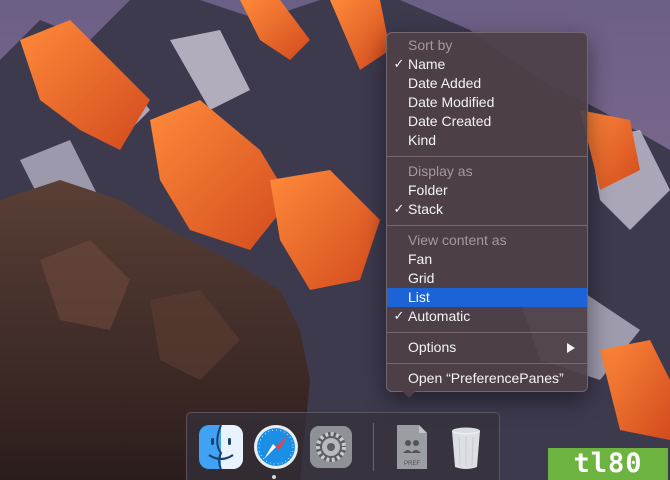  I want to click on menu-item-label: Date Added, so click(445, 83).